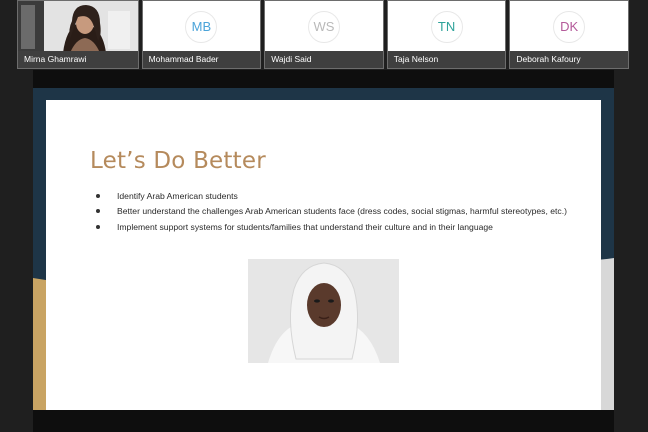 This screenshot has height=432, width=648. I want to click on participant-tile-deborah: DK Deborah Kafoury, so click(569, 34).